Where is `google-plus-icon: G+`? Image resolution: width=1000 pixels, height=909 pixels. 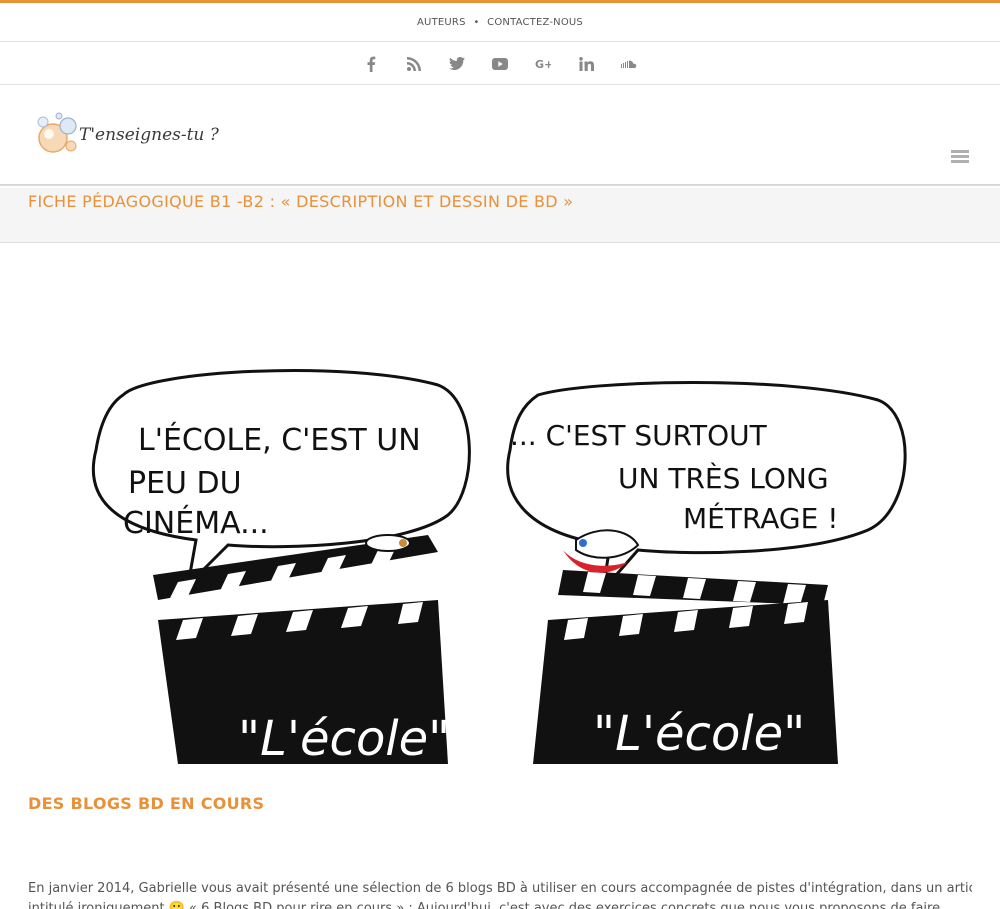 google-plus-icon: G+ is located at coordinates (543, 64).